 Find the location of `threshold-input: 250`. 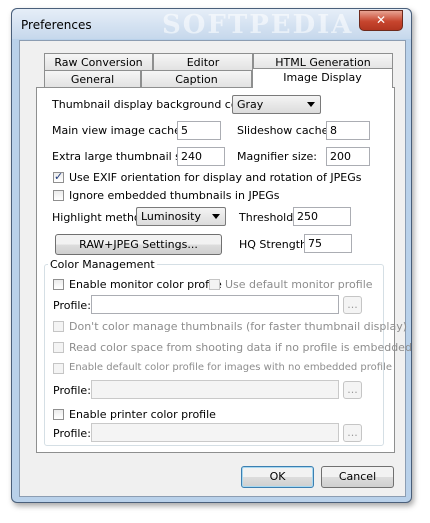

threshold-input: 250 is located at coordinates (322, 216).